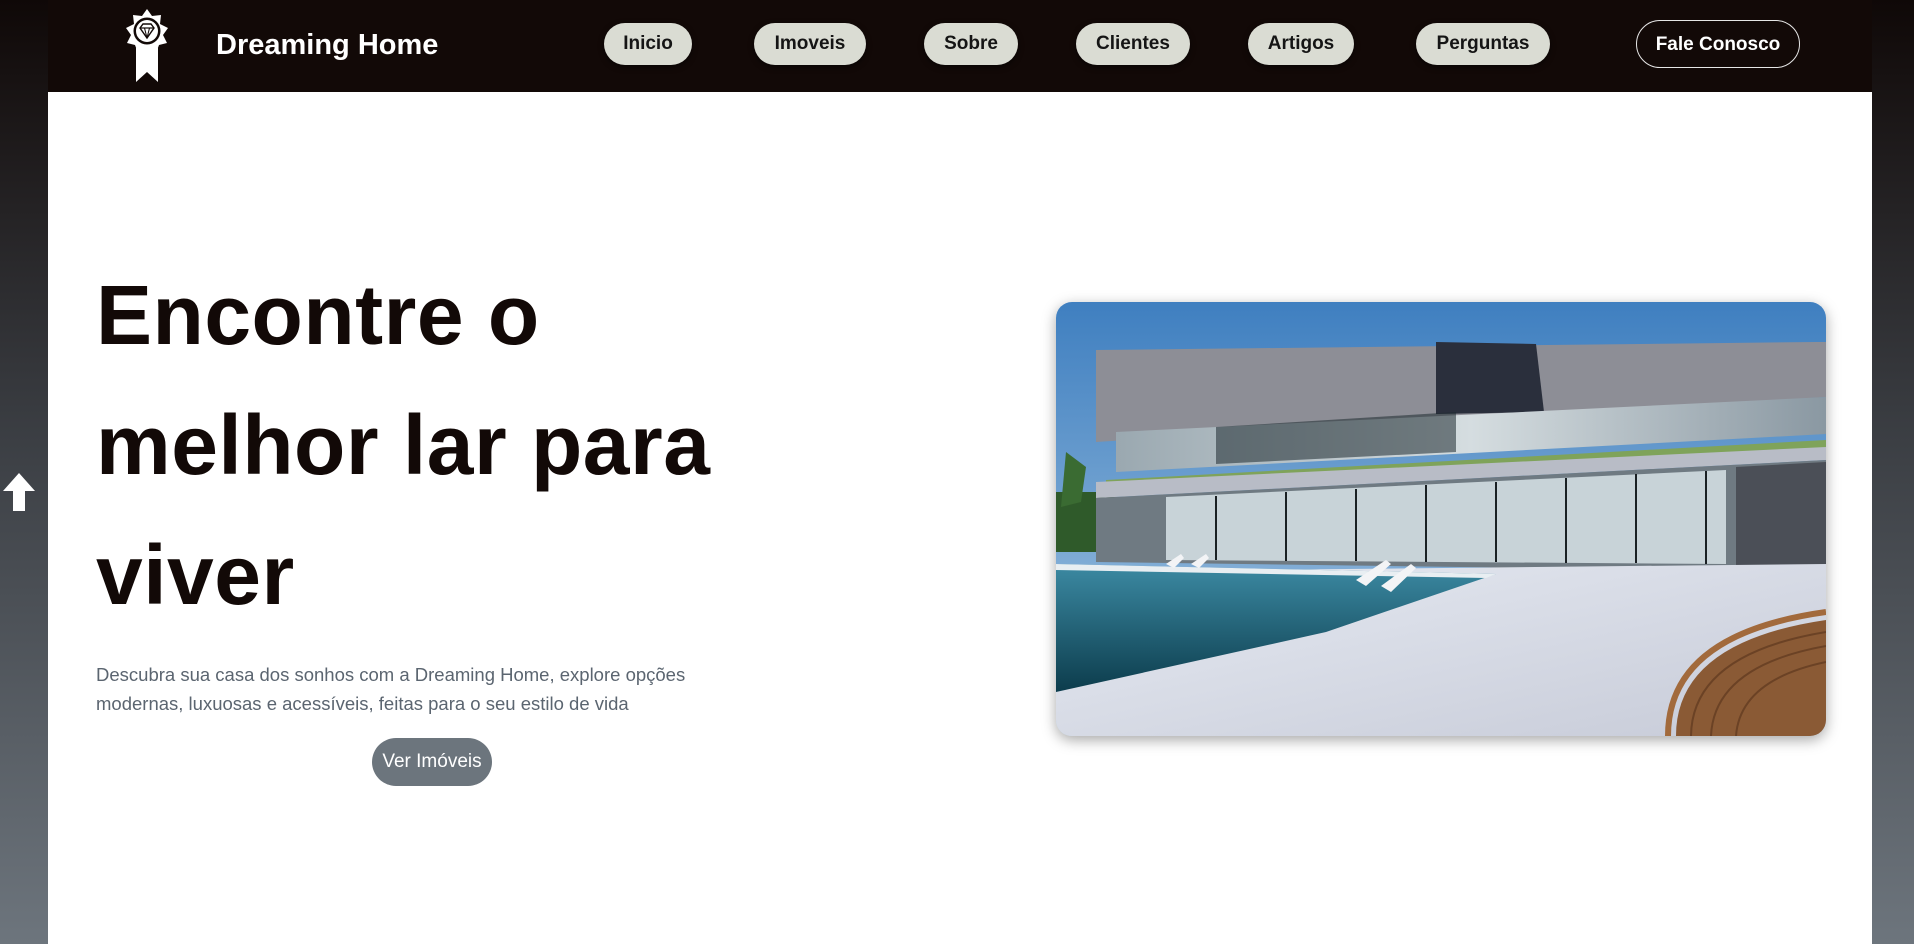 This screenshot has width=1914, height=944. Describe the element at coordinates (810, 44) in the screenshot. I see `nav-item-imoveis: Imoveis` at that location.